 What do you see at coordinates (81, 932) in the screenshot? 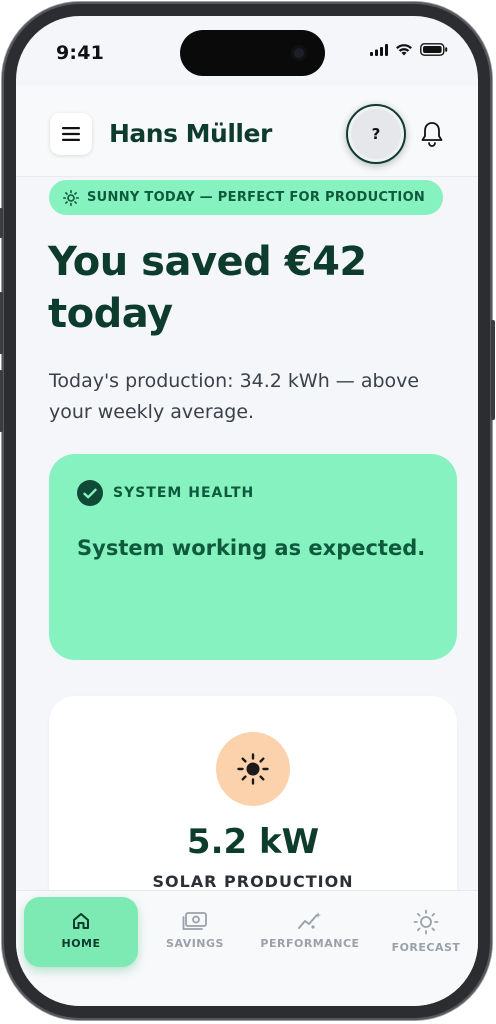
I see `tab-home: HOME` at bounding box center [81, 932].